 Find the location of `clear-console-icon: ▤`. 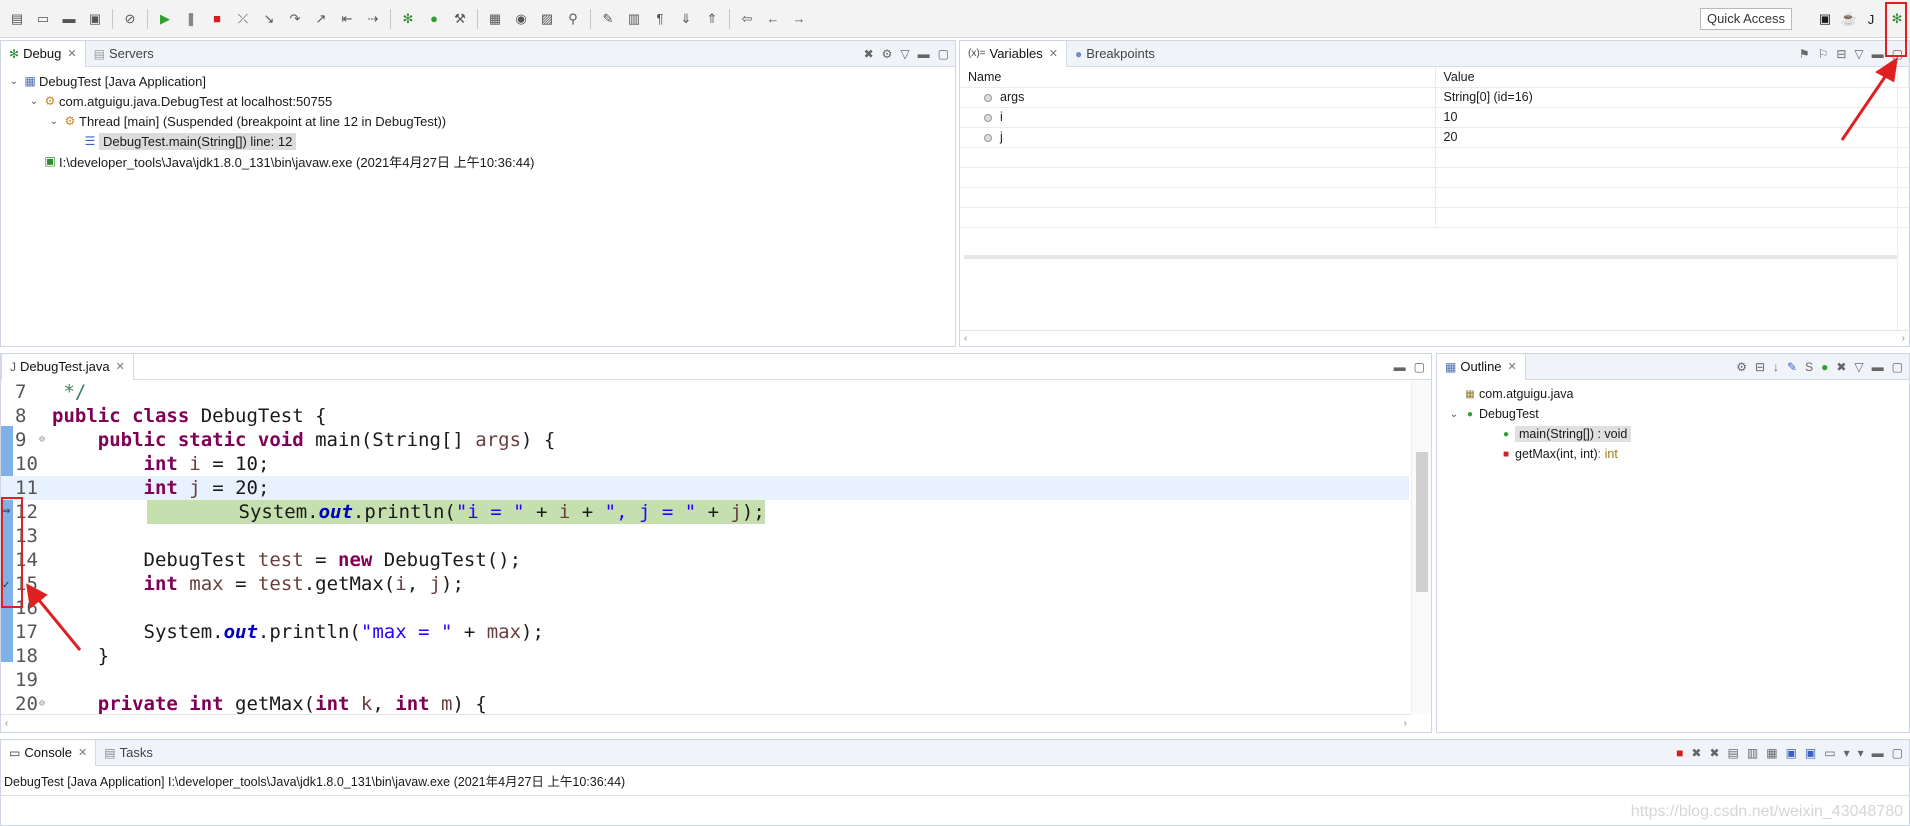

clear-console-icon: ▤ is located at coordinates (1733, 753).